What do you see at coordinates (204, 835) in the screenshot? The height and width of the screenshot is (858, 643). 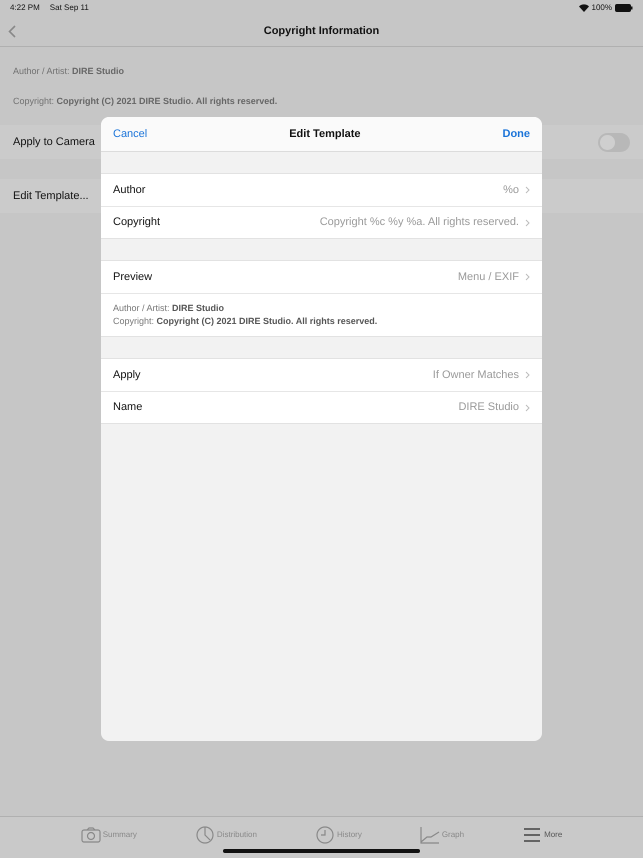 I see `pie-chart-icon` at bounding box center [204, 835].